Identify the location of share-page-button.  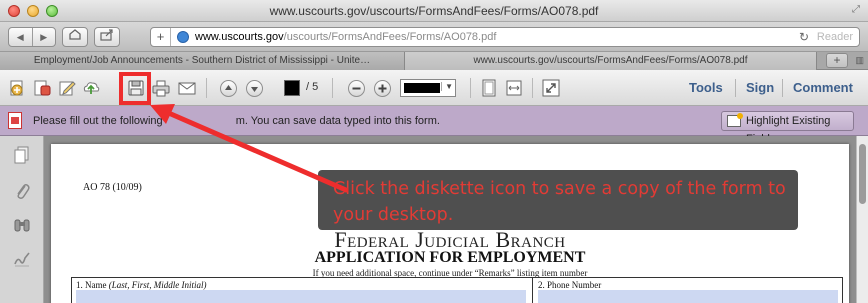
(107, 37).